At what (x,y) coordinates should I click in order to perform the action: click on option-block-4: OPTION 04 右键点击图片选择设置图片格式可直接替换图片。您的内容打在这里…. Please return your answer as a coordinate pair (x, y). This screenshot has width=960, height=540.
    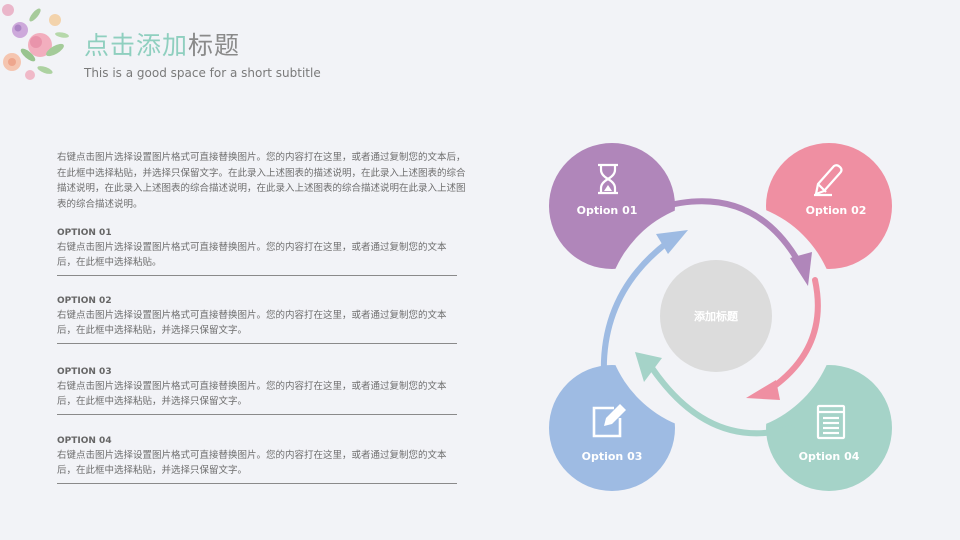
    Looking at the image, I should click on (257, 459).